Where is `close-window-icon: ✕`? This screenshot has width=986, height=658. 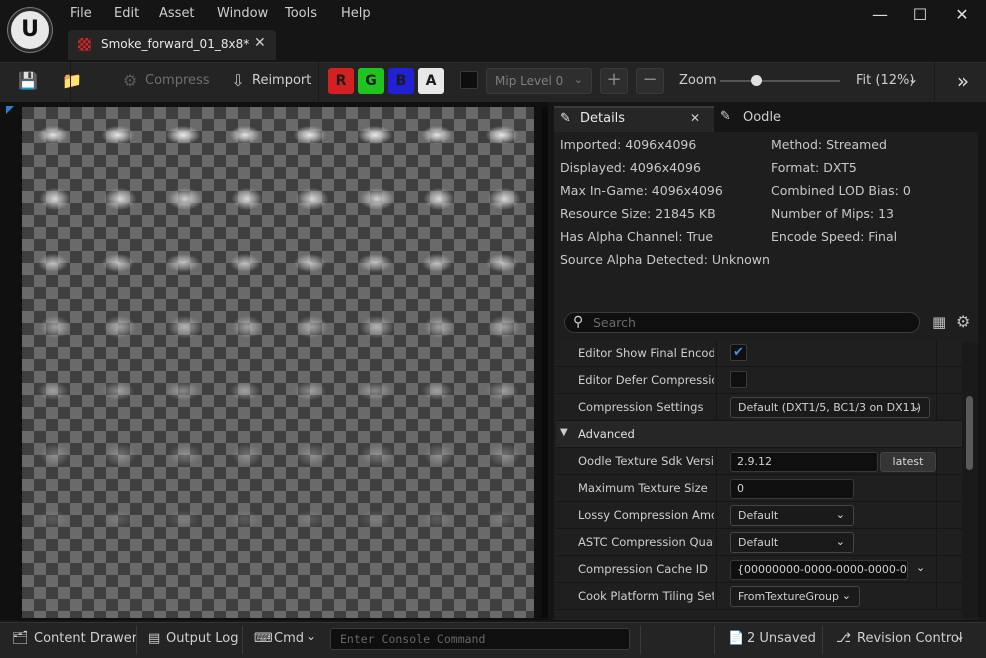
close-window-icon: ✕ is located at coordinates (962, 15).